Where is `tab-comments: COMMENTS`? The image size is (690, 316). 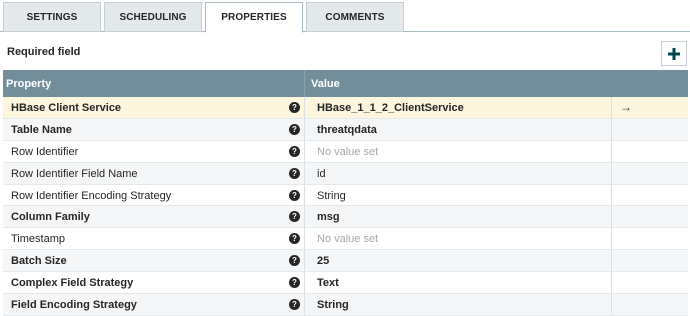
tab-comments: COMMENTS is located at coordinates (355, 17).